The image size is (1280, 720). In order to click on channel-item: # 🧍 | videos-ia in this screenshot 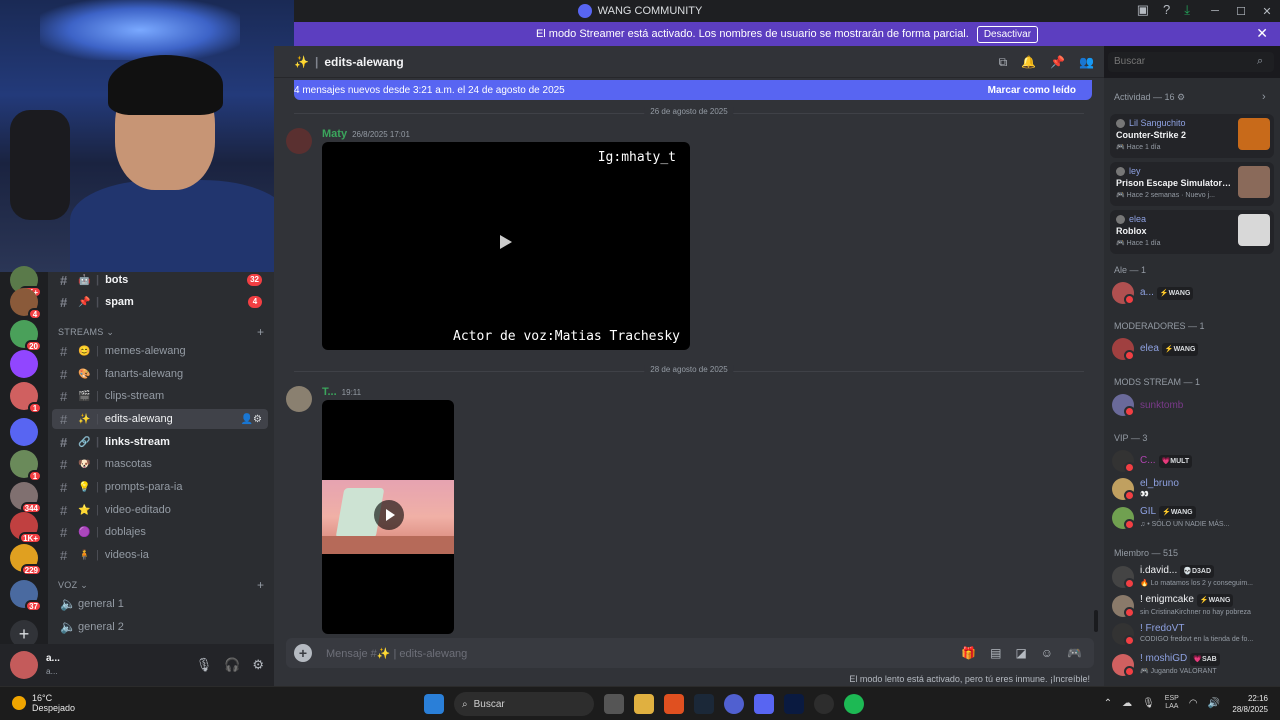, I will do `click(160, 555)`.